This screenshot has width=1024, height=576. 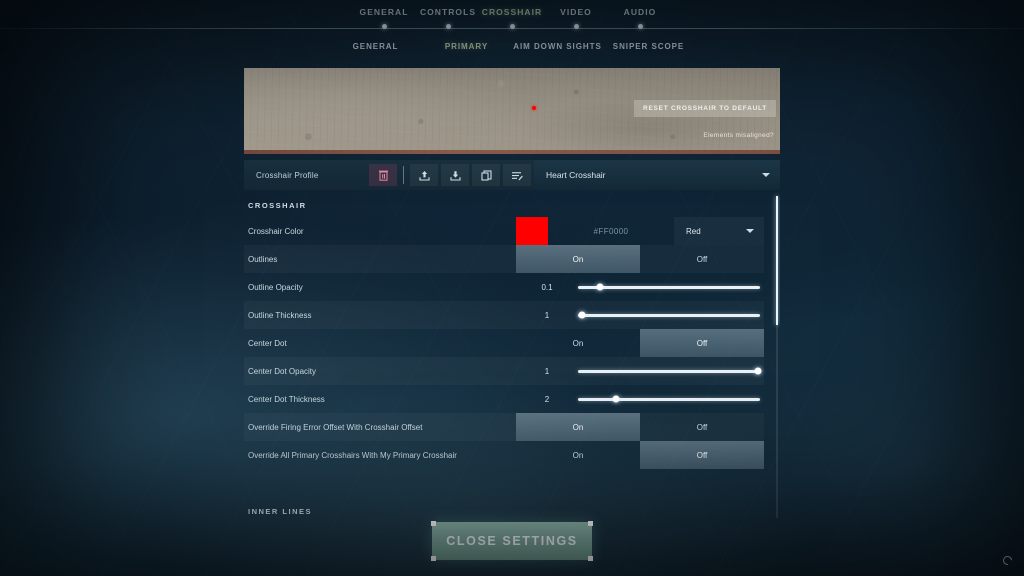 I want to click on settings-scrollbar, so click(x=777, y=357).